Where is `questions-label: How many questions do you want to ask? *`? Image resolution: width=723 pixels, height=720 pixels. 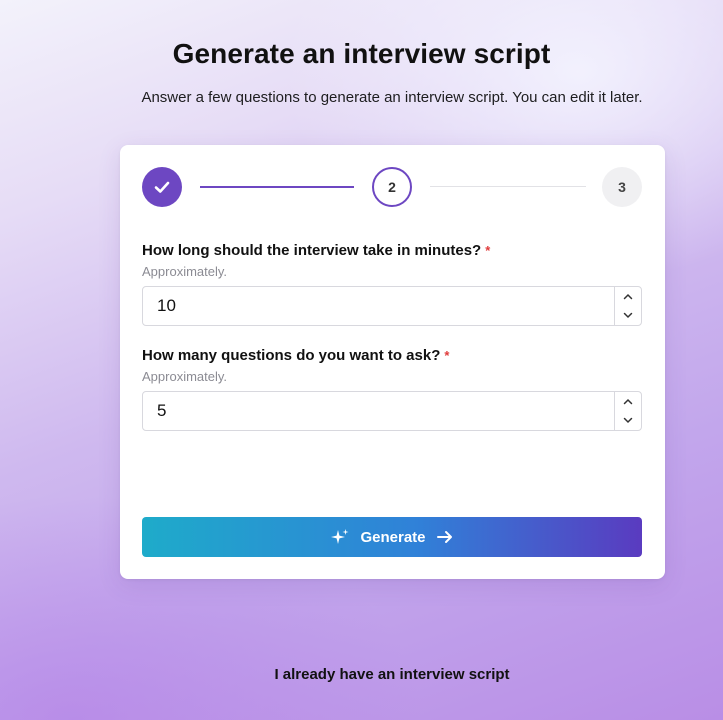 questions-label: How many questions do you want to ask? * is located at coordinates (295, 355).